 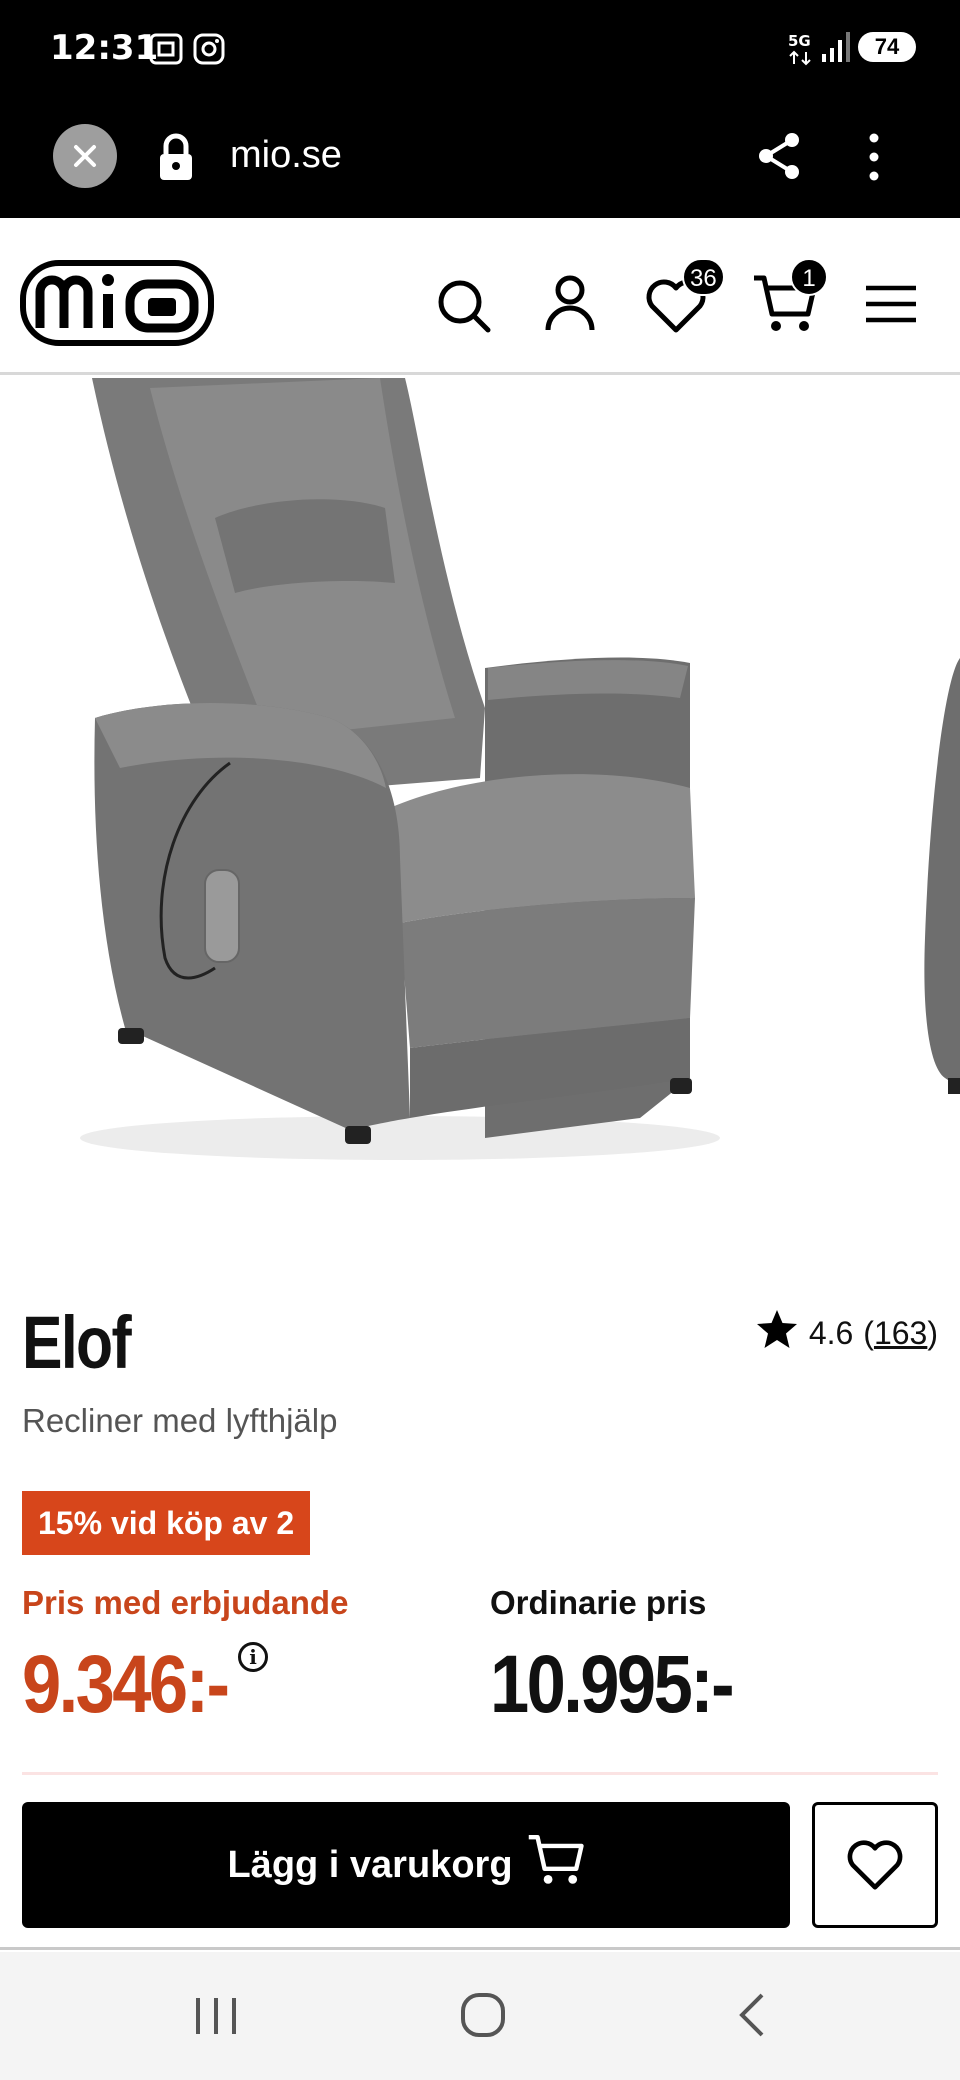 I want to click on menu-icon, so click(x=891, y=306).